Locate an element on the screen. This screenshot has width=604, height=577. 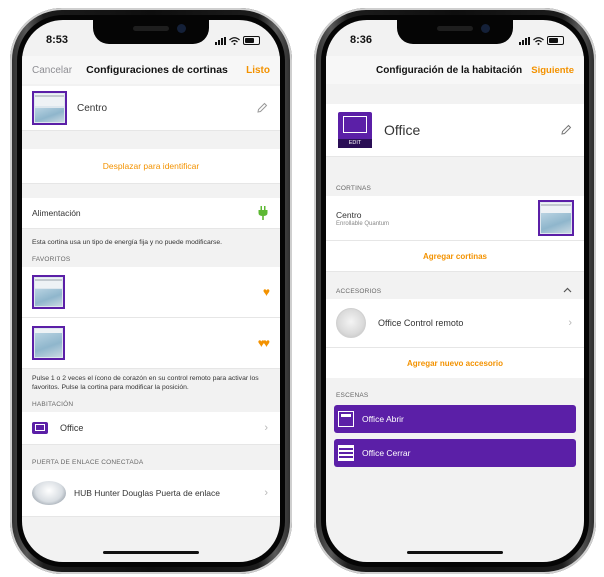
shades-header: CORTINAS is located at coordinates (354, 188).